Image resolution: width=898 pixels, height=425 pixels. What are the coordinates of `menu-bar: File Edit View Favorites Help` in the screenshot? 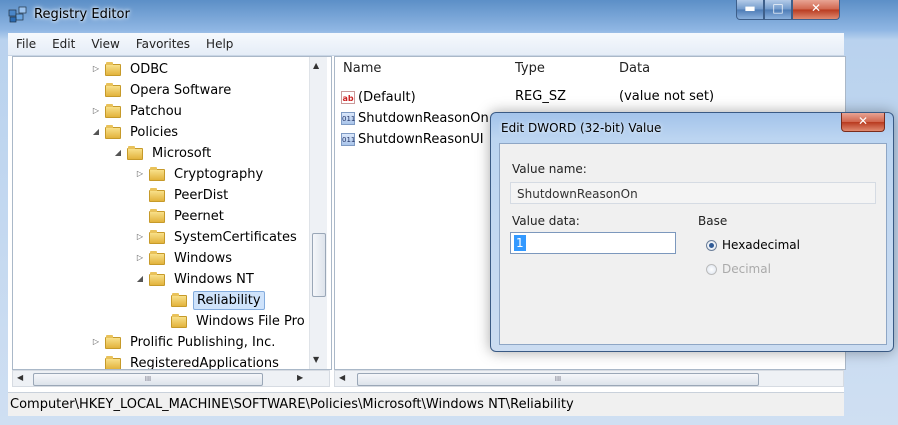 It's located at (426, 44).